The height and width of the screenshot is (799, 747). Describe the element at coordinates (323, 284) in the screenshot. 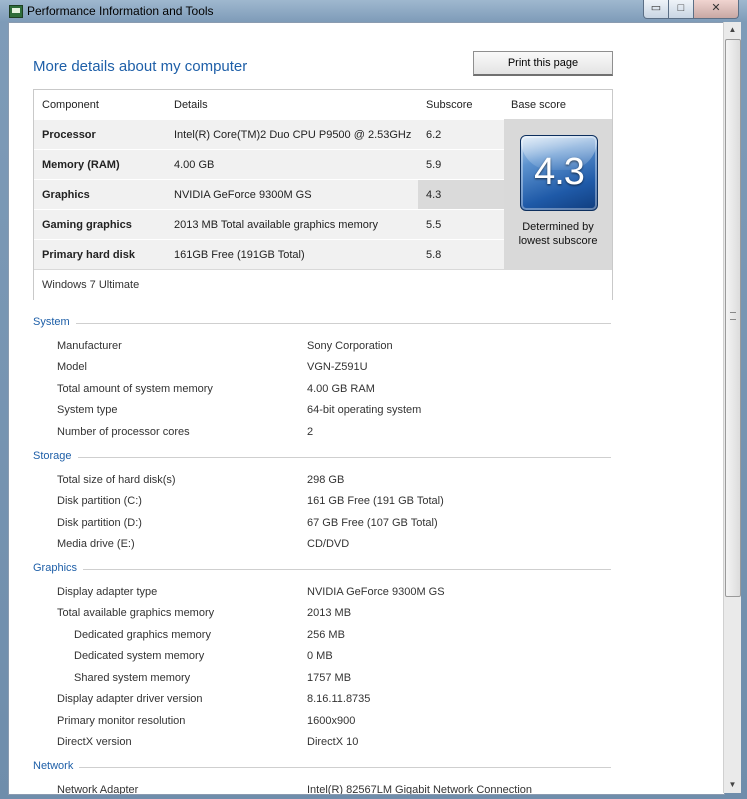

I see `os-edition-row: Windows 7 Ultimate` at that location.